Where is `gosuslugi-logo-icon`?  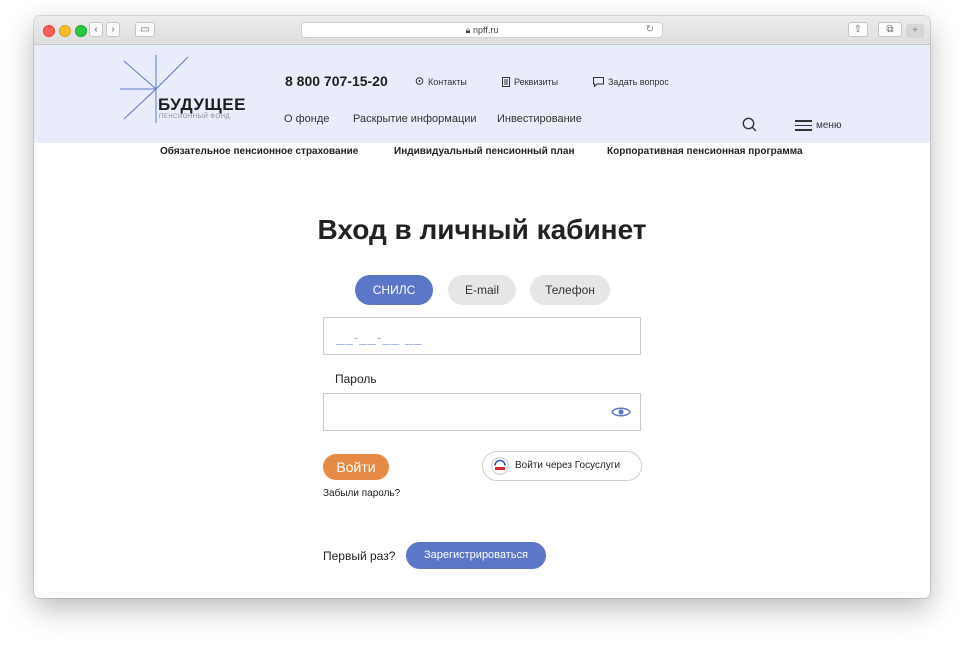 gosuslugi-logo-icon is located at coordinates (500, 466).